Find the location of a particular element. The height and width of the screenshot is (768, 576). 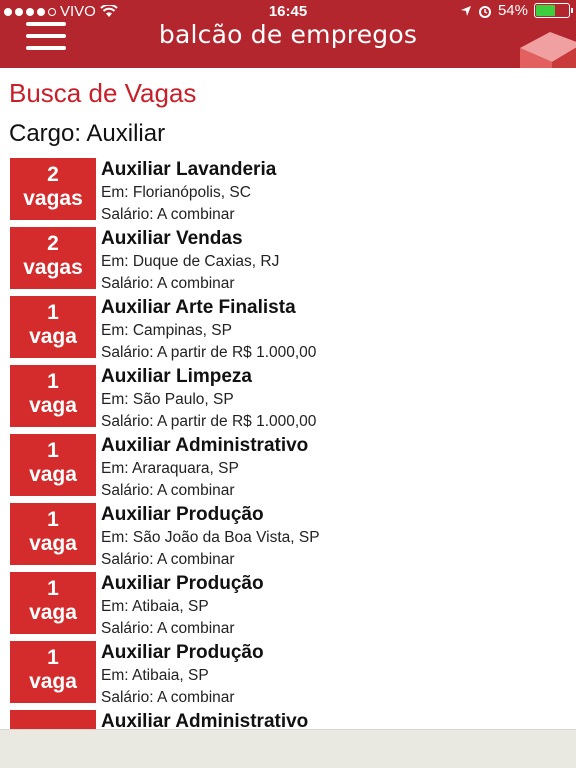

job-location: Em: São Paulo, SP is located at coordinates (167, 399).